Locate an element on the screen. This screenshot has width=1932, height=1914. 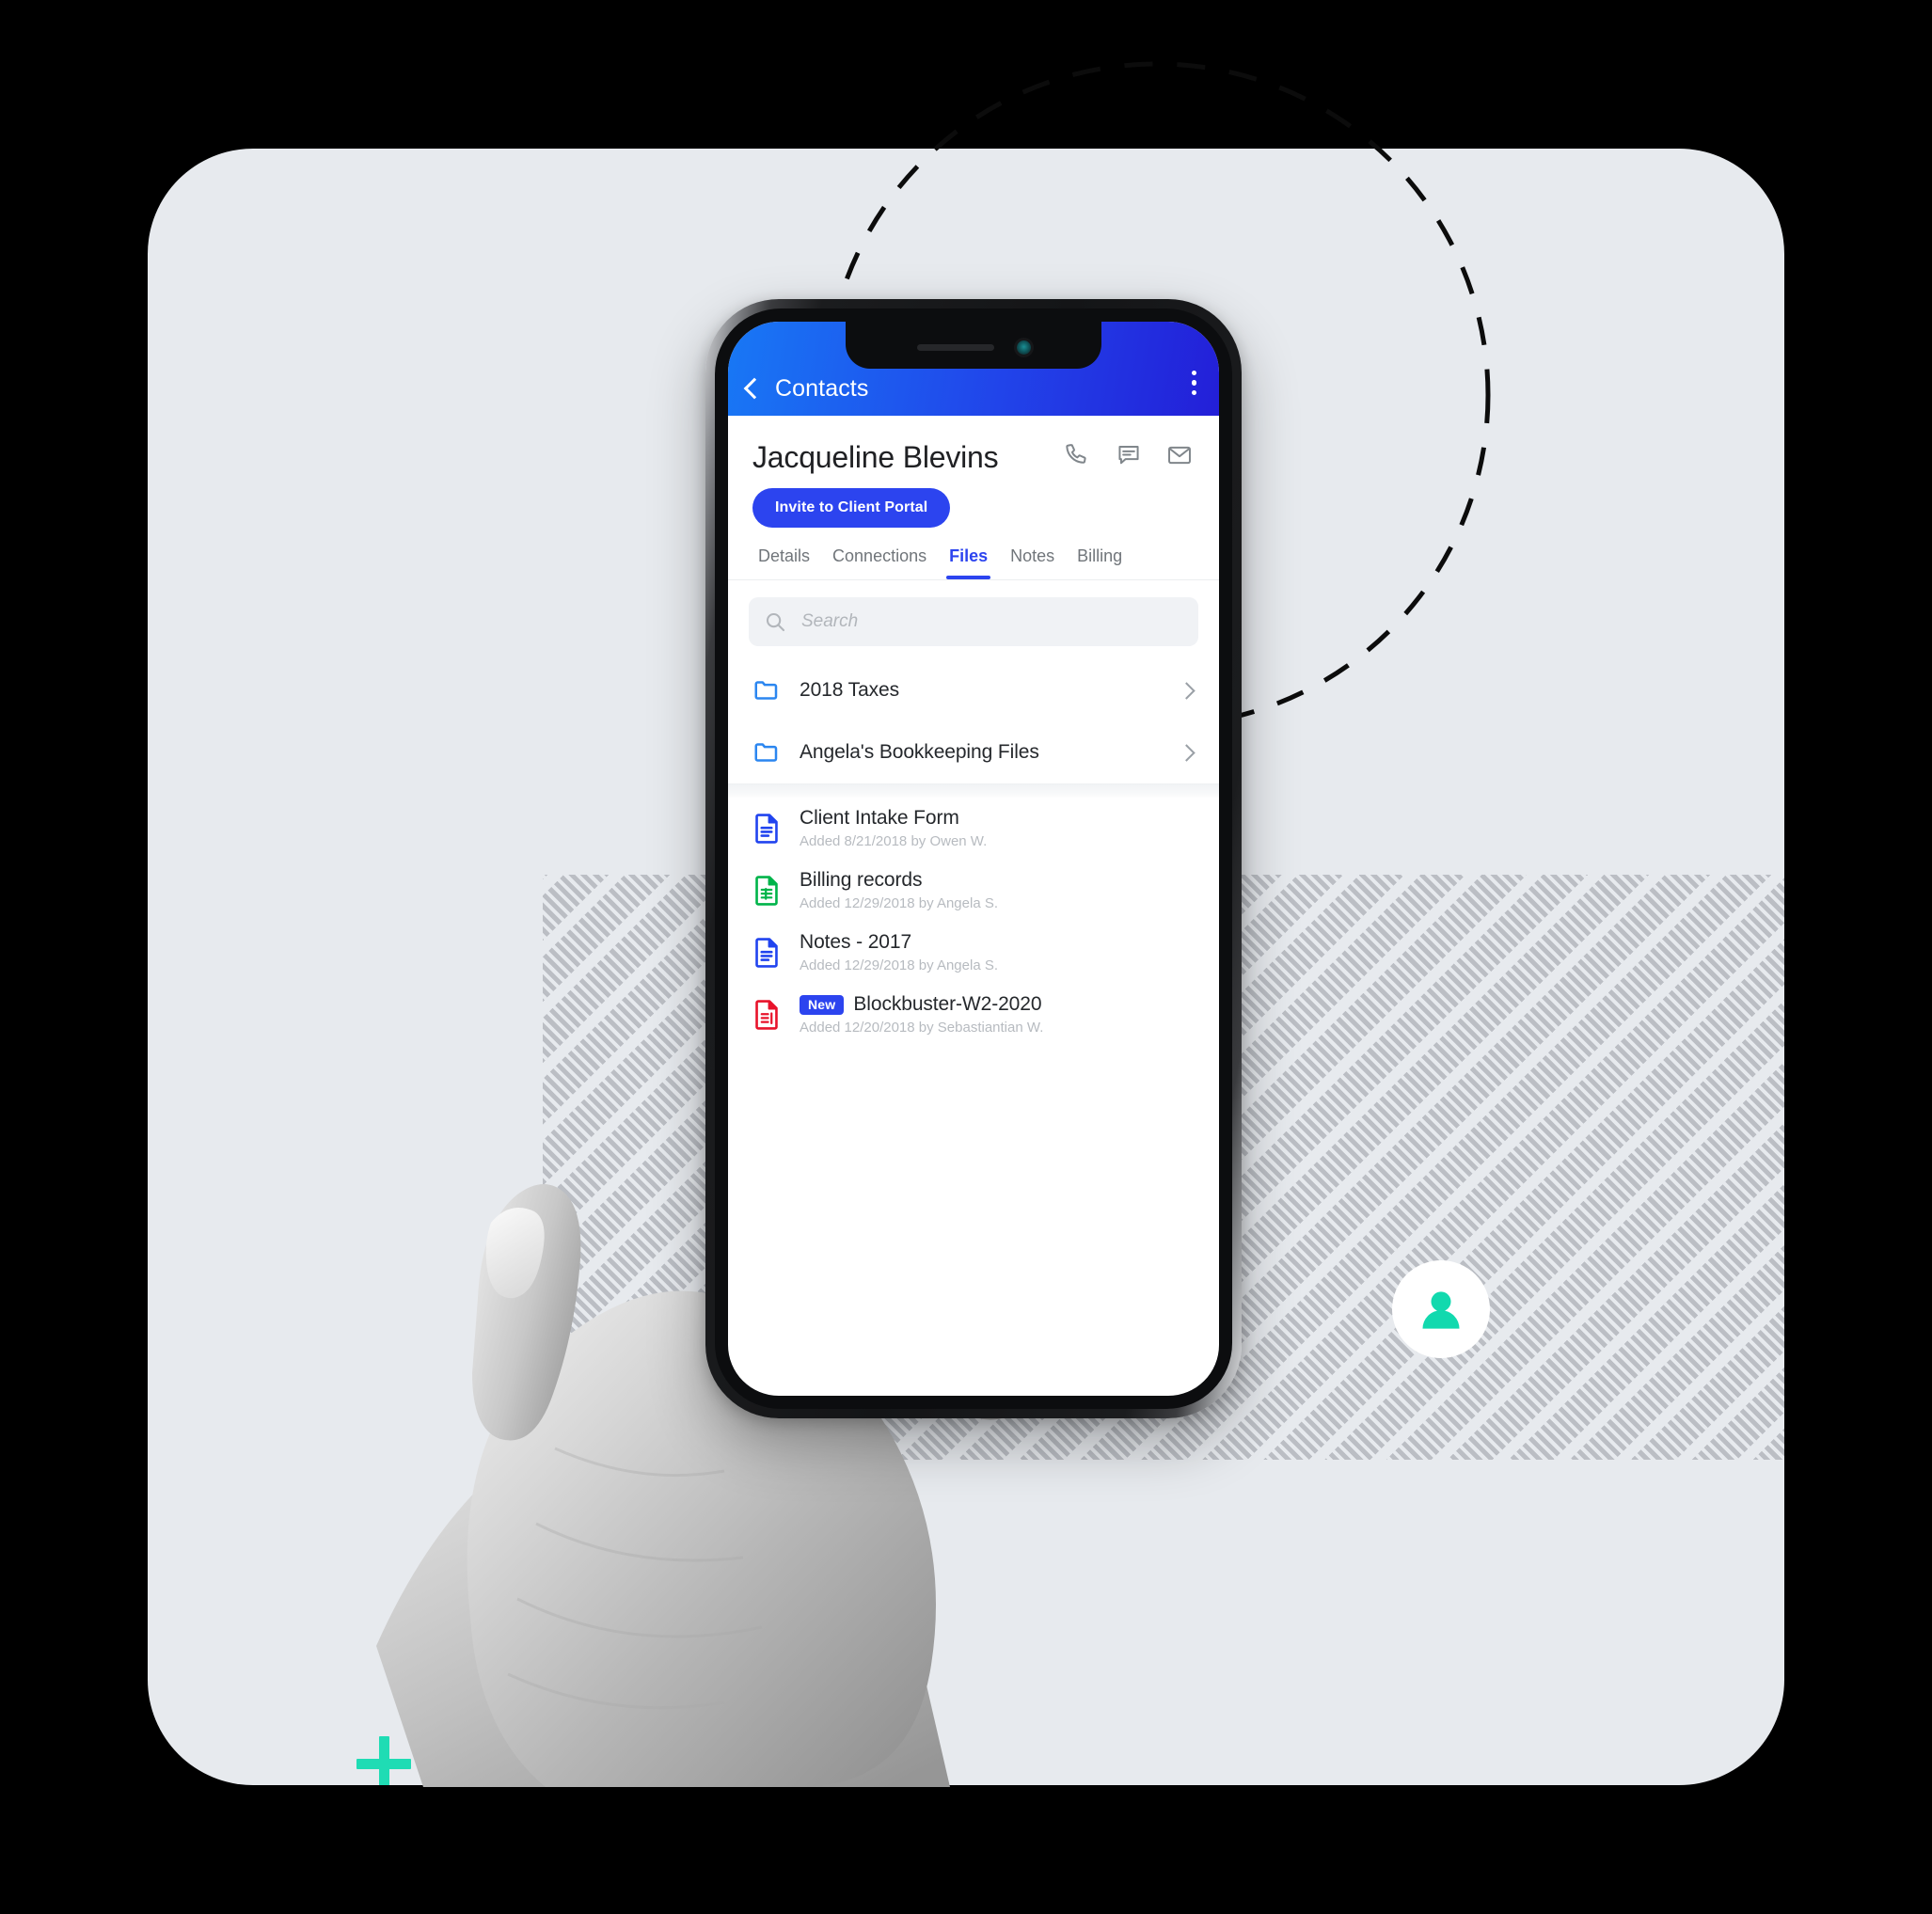
file-title: Billing records is located at coordinates (861, 881).